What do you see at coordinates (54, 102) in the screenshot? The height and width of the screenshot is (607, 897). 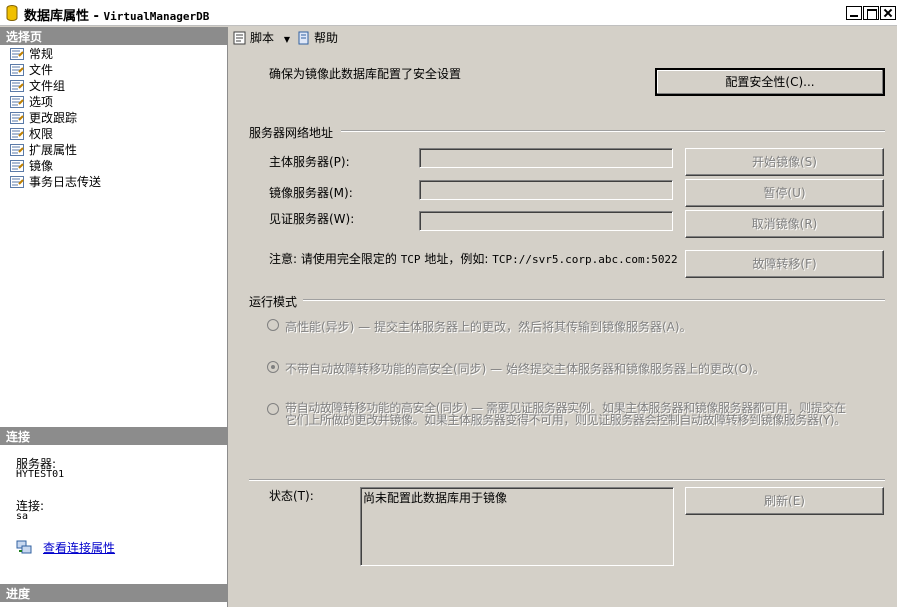 I see `page-item-options: 选项` at bounding box center [54, 102].